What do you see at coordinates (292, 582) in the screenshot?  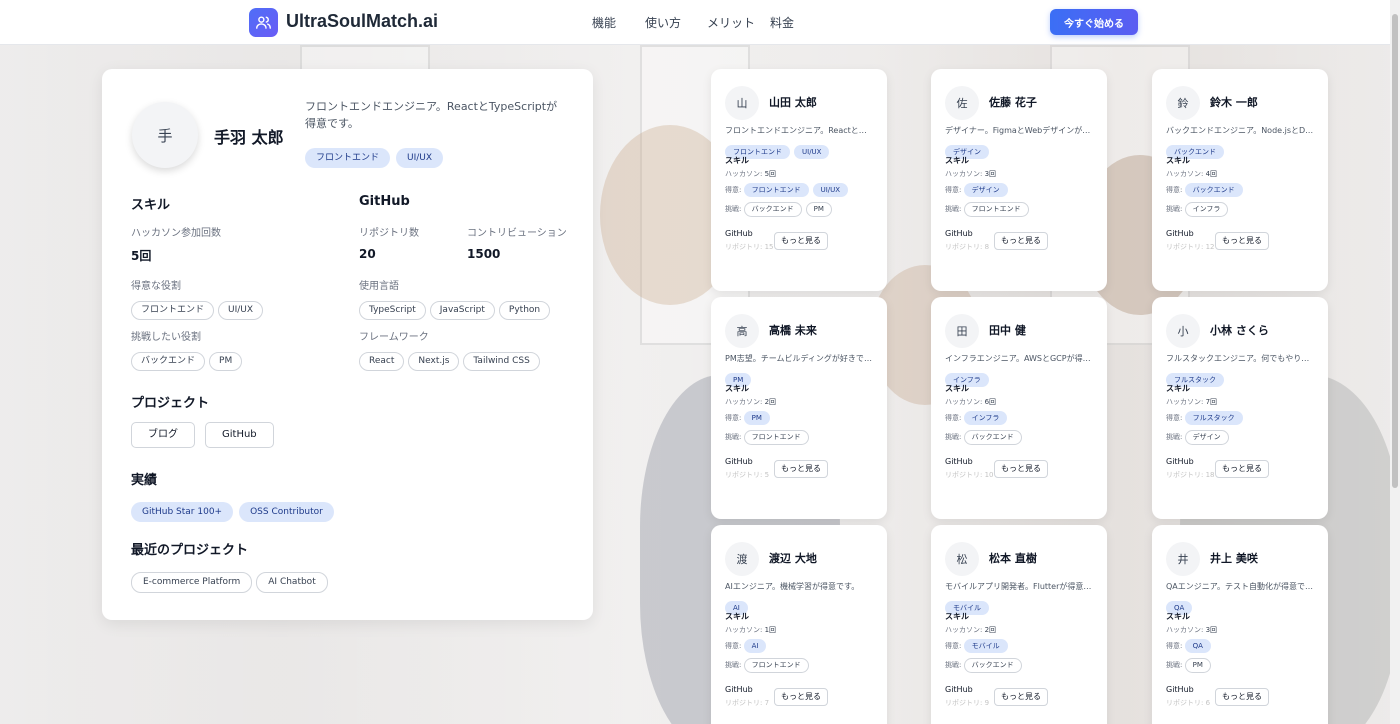 I see `recent-project-tag: AI Chatbot` at bounding box center [292, 582].